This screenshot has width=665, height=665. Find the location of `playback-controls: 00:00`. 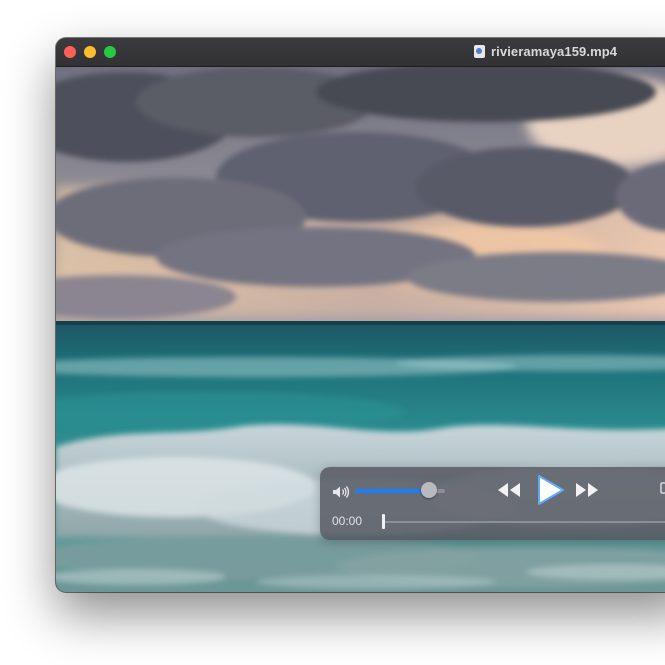

playback-controls: 00:00 is located at coordinates (492, 503).